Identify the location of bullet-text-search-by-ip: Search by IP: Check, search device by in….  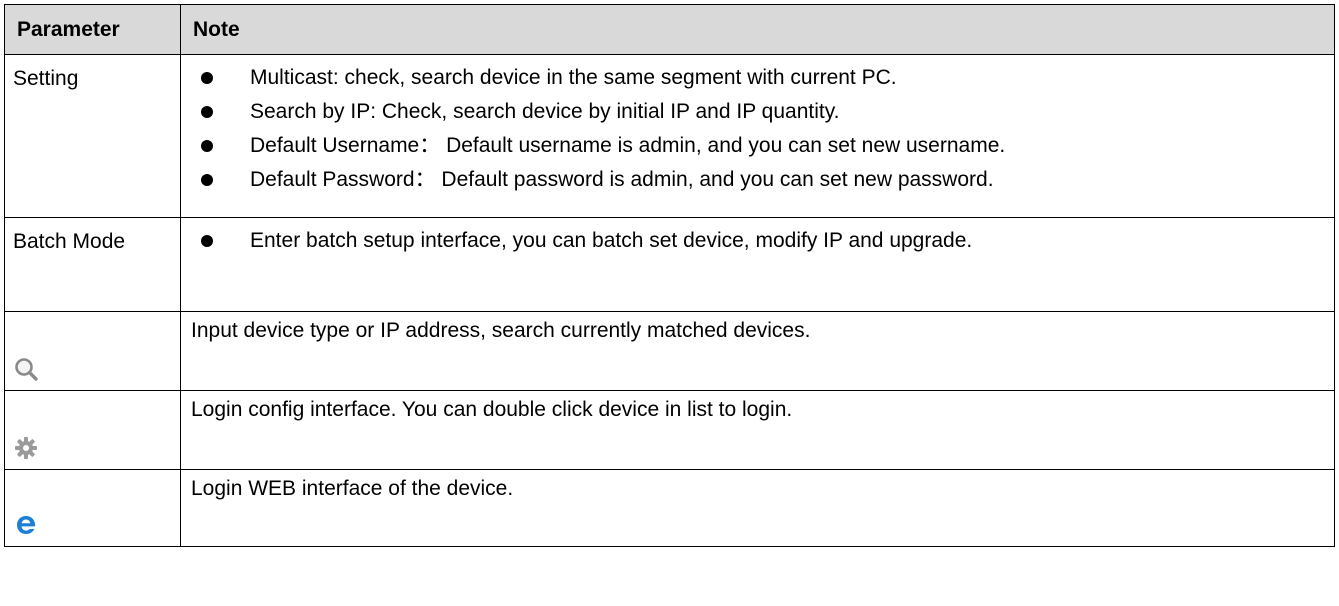
(545, 111).